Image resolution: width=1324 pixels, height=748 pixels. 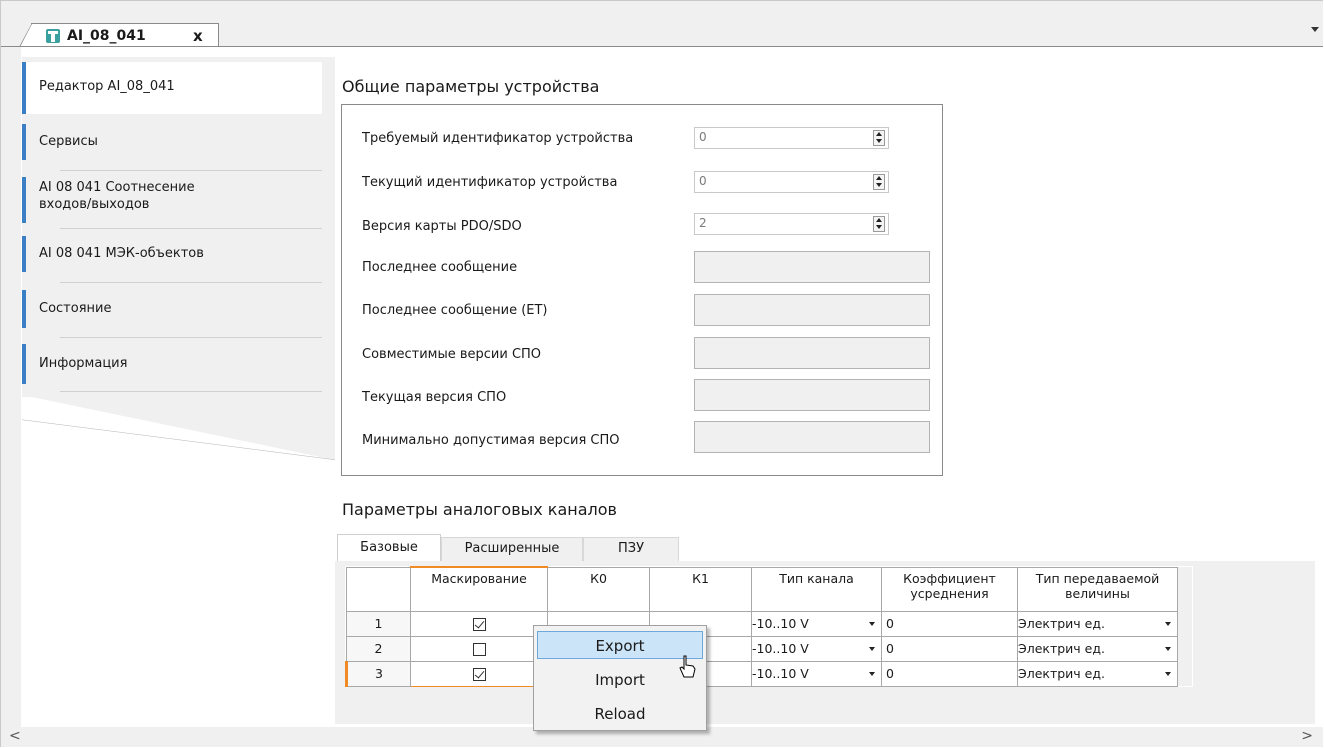 I want to click on last-message-et-field, so click(x=812, y=310).